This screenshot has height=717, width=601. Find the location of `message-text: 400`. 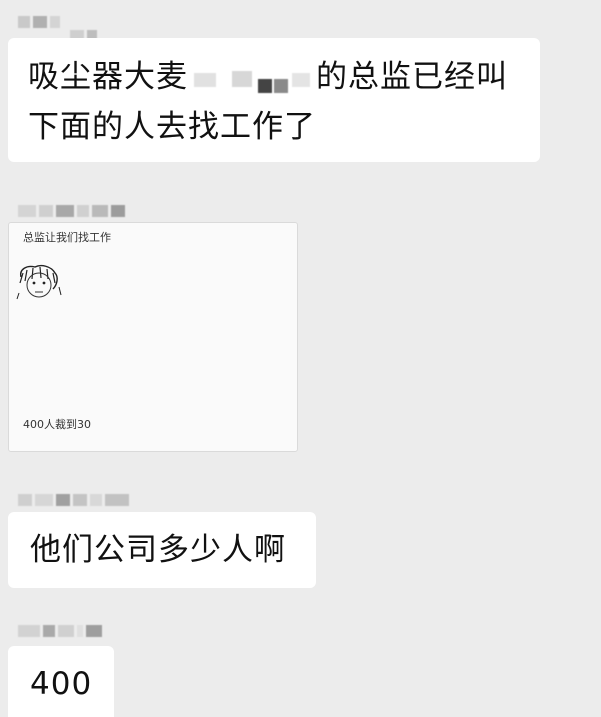

message-text: 400 is located at coordinates (61, 684).